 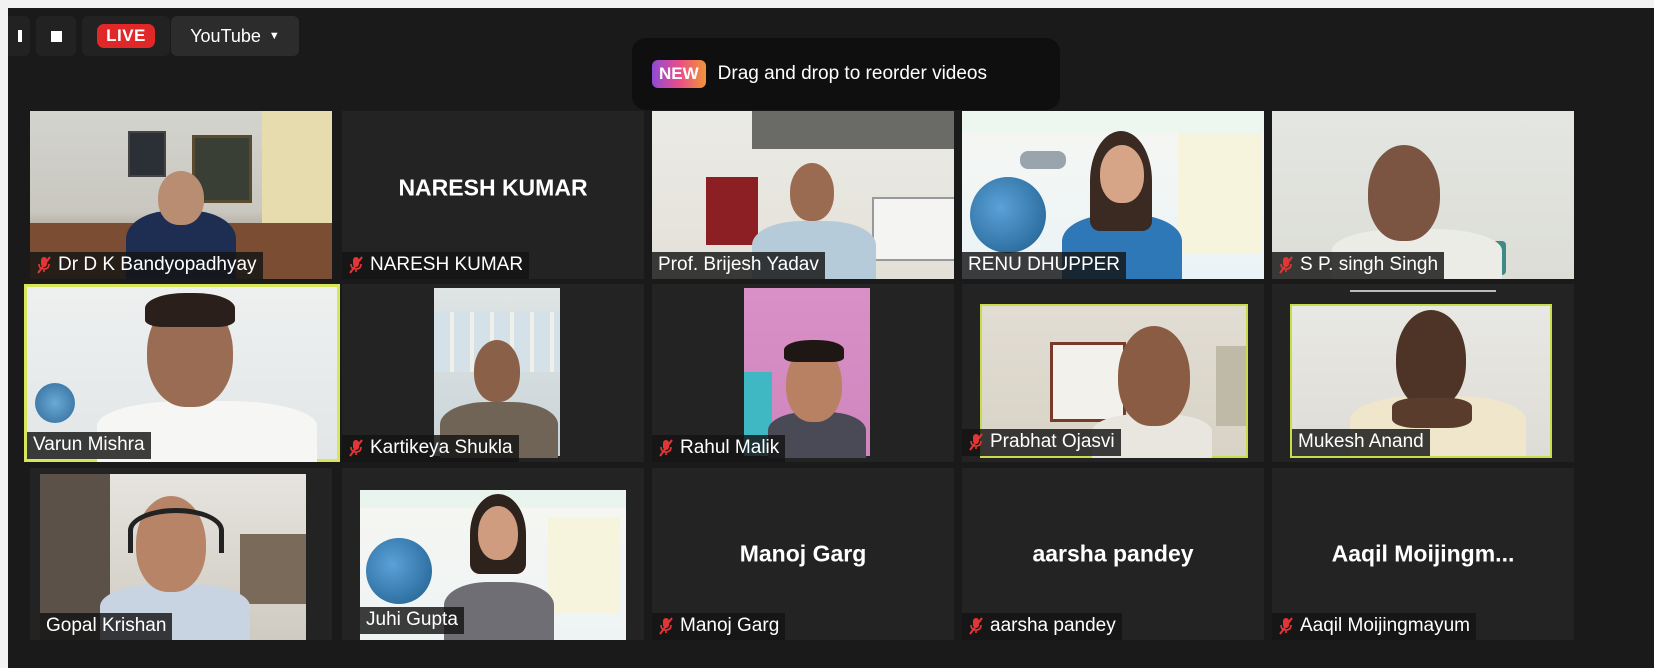 What do you see at coordinates (273, 569) in the screenshot?
I see `desk-items` at bounding box center [273, 569].